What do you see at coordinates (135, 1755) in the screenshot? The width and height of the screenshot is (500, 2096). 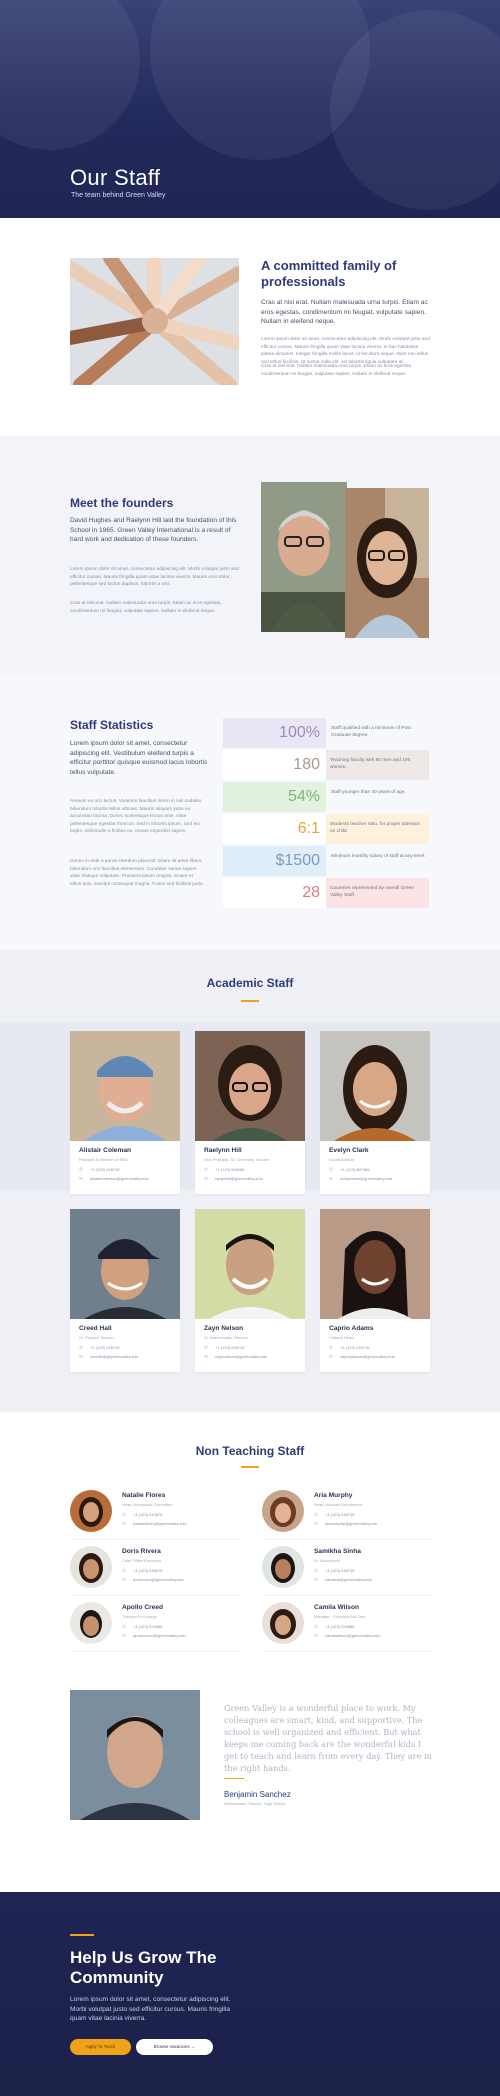 I see `testimonial-photo` at bounding box center [135, 1755].